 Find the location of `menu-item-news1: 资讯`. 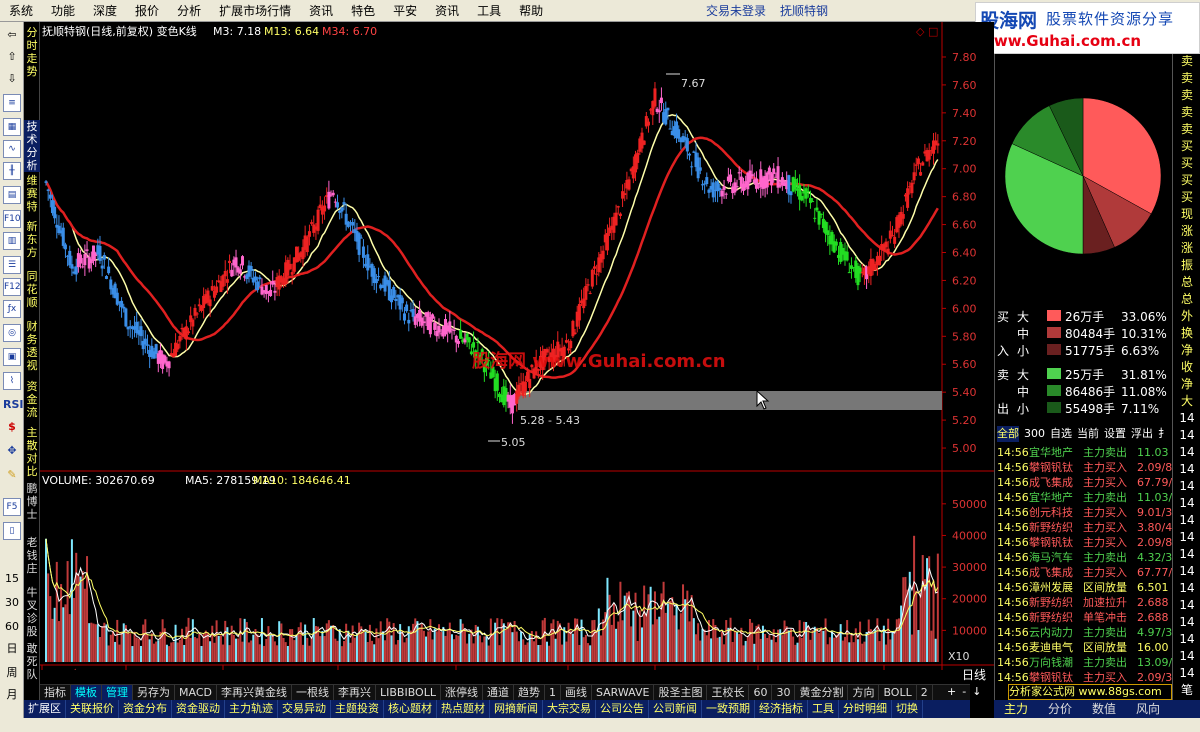

menu-item-news1: 资讯 is located at coordinates (321, 11).